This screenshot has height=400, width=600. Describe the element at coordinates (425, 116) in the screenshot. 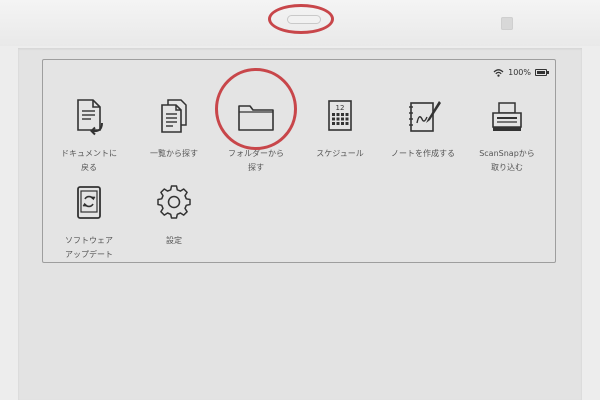

I see `note-pen-icon` at that location.